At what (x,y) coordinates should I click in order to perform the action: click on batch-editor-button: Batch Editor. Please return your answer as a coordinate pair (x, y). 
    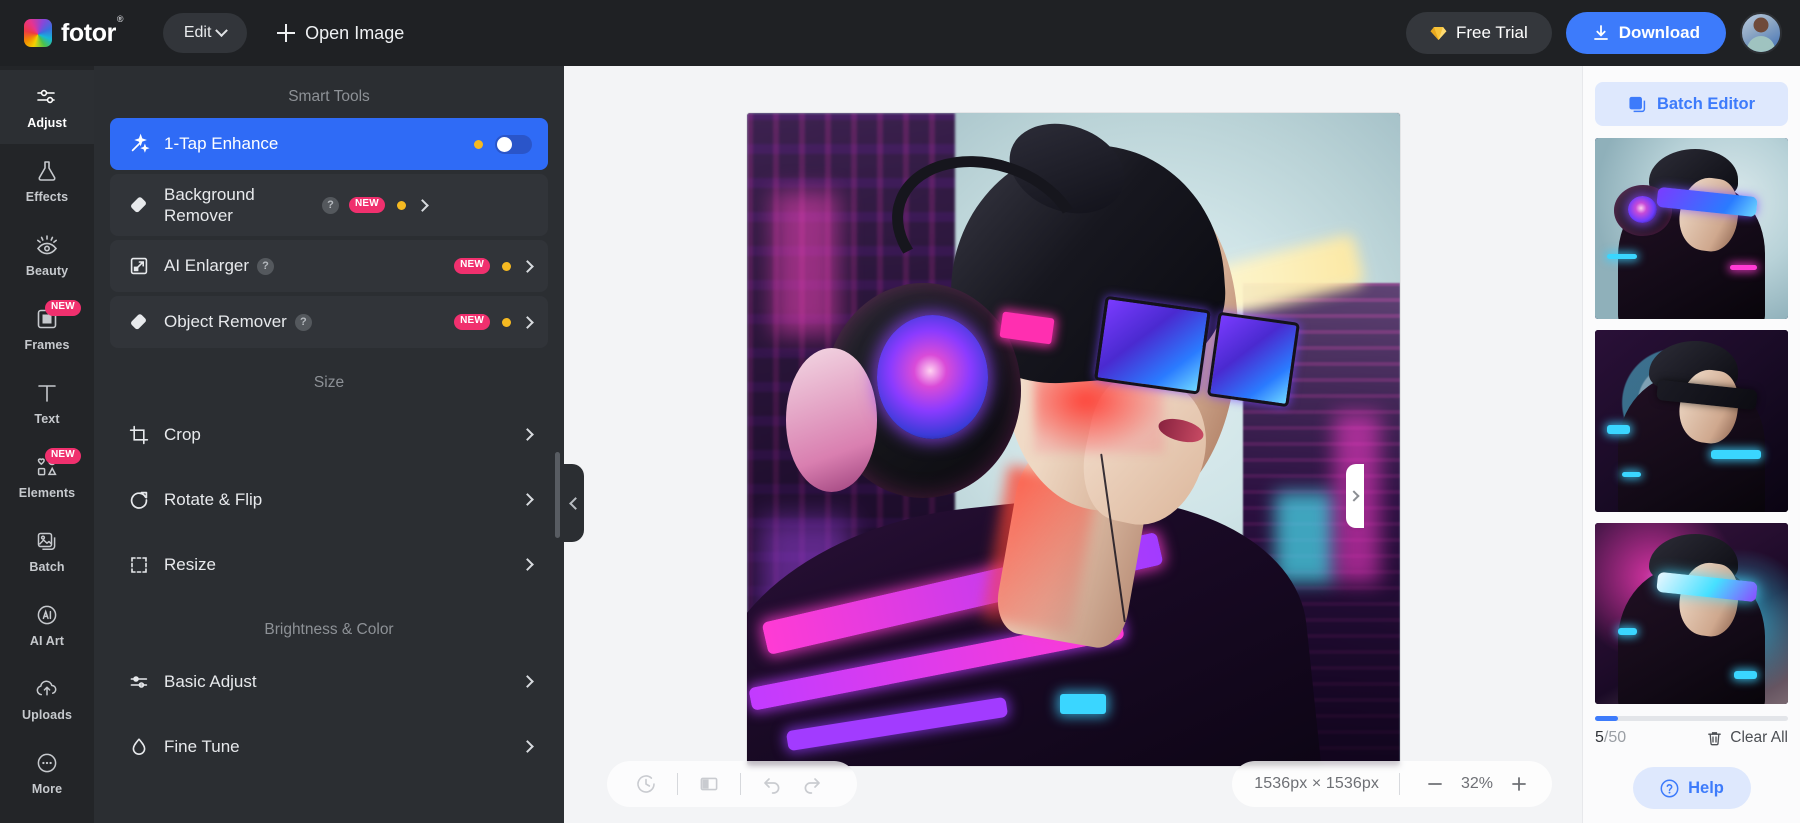
    Looking at the image, I should click on (1691, 104).